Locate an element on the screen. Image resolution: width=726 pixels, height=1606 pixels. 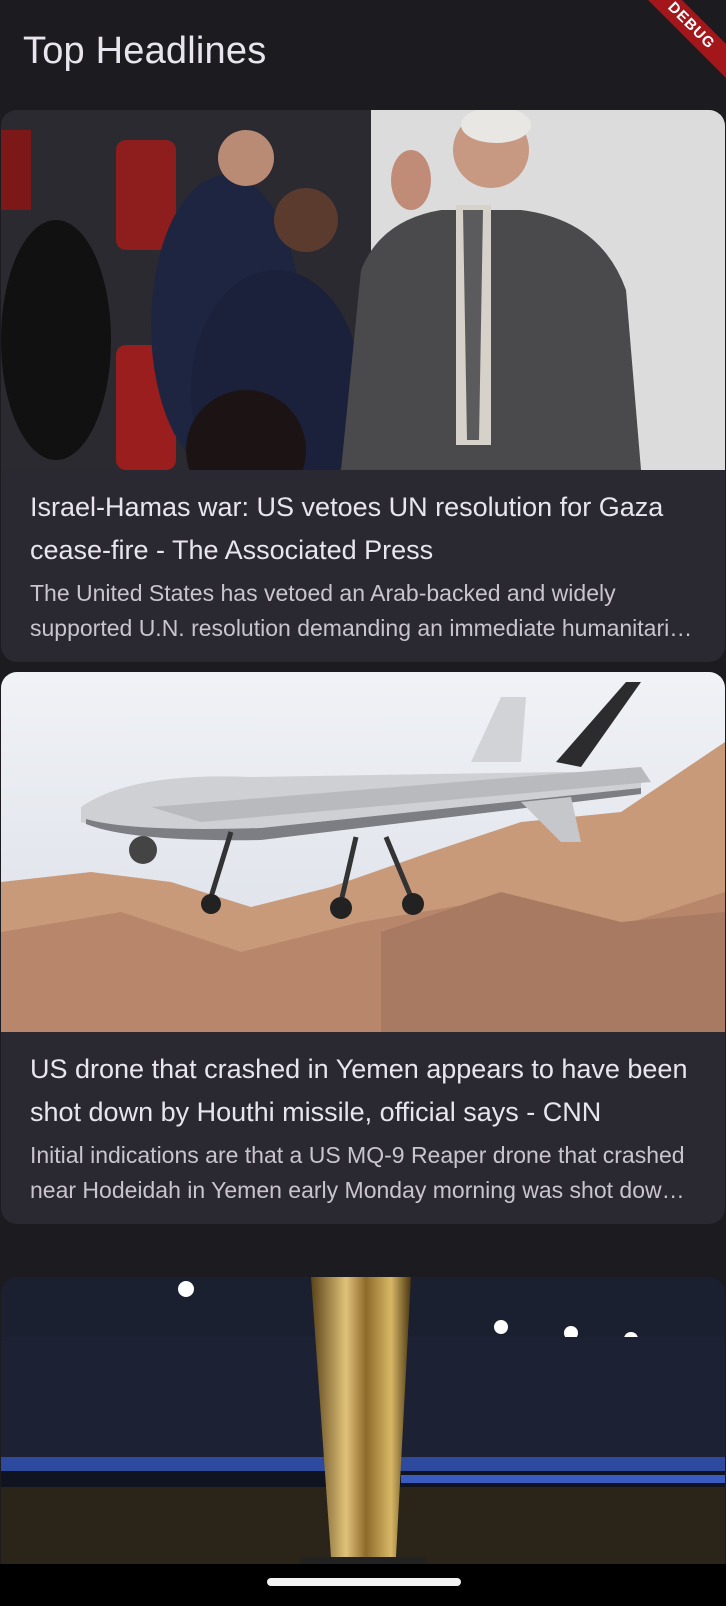
system-navigation-bar is located at coordinates (363, 1585).